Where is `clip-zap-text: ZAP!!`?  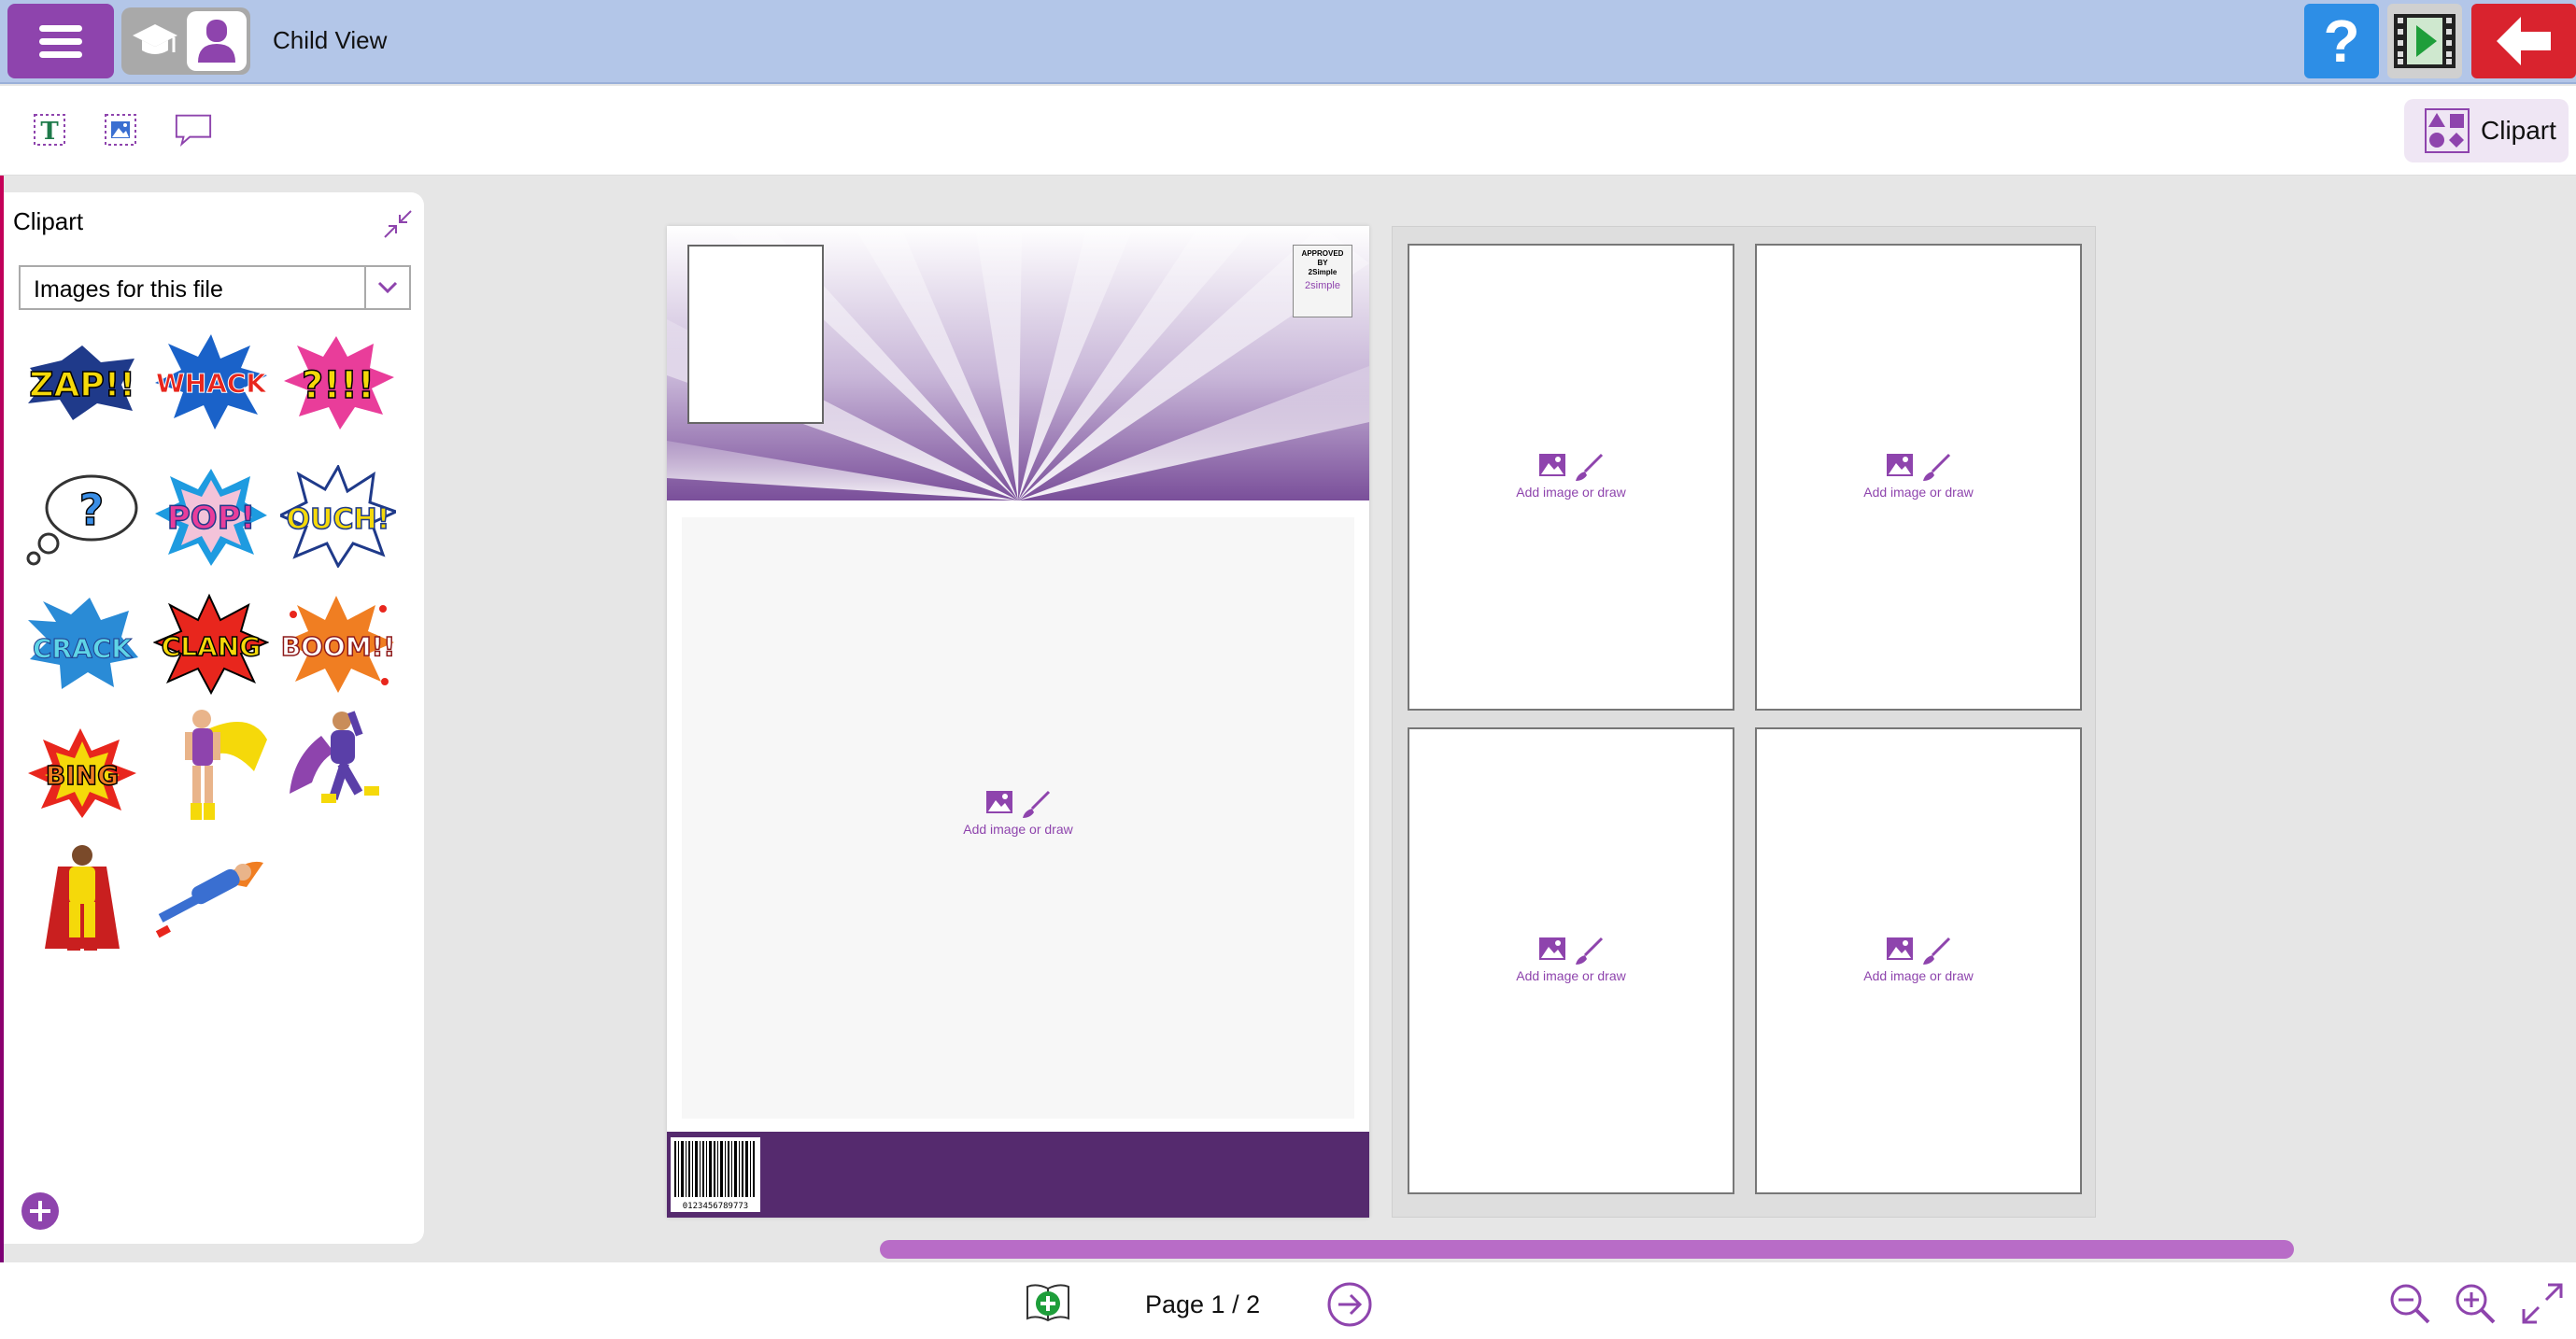
clip-zap-text: ZAP!! is located at coordinates (81, 385).